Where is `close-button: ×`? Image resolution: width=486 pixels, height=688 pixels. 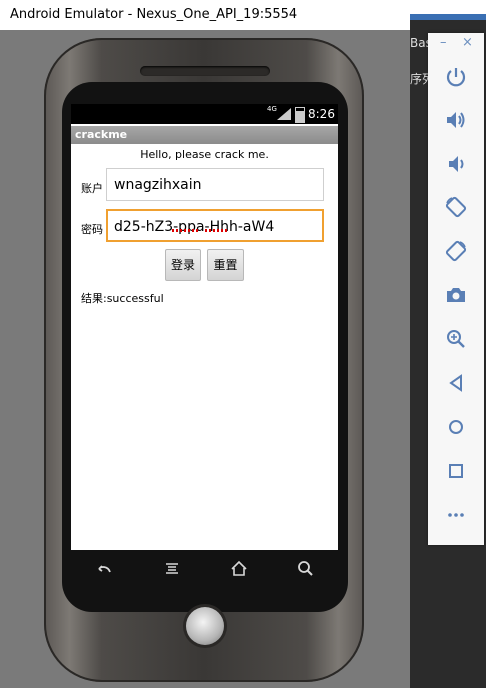
close-button: × is located at coordinates (467, 42).